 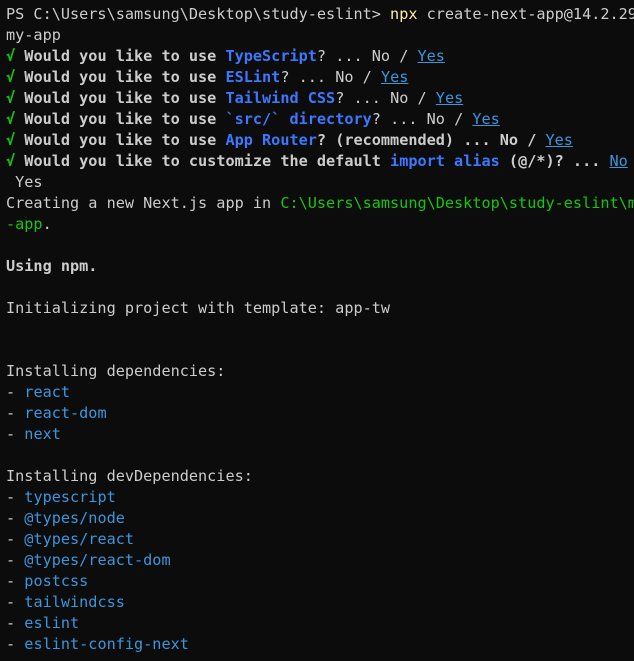 What do you see at coordinates (525, 14) in the screenshot?
I see `command-args: create-next-app@14.2.29` at bounding box center [525, 14].